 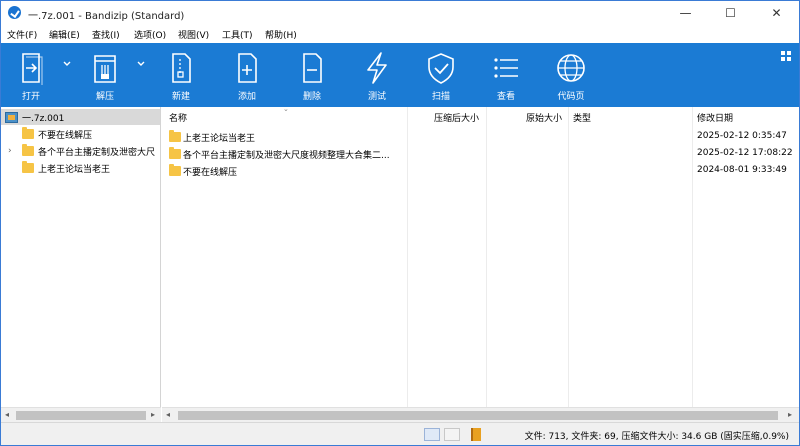 What do you see at coordinates (476, 434) in the screenshot?
I see `archive-info-book-icon` at bounding box center [476, 434].